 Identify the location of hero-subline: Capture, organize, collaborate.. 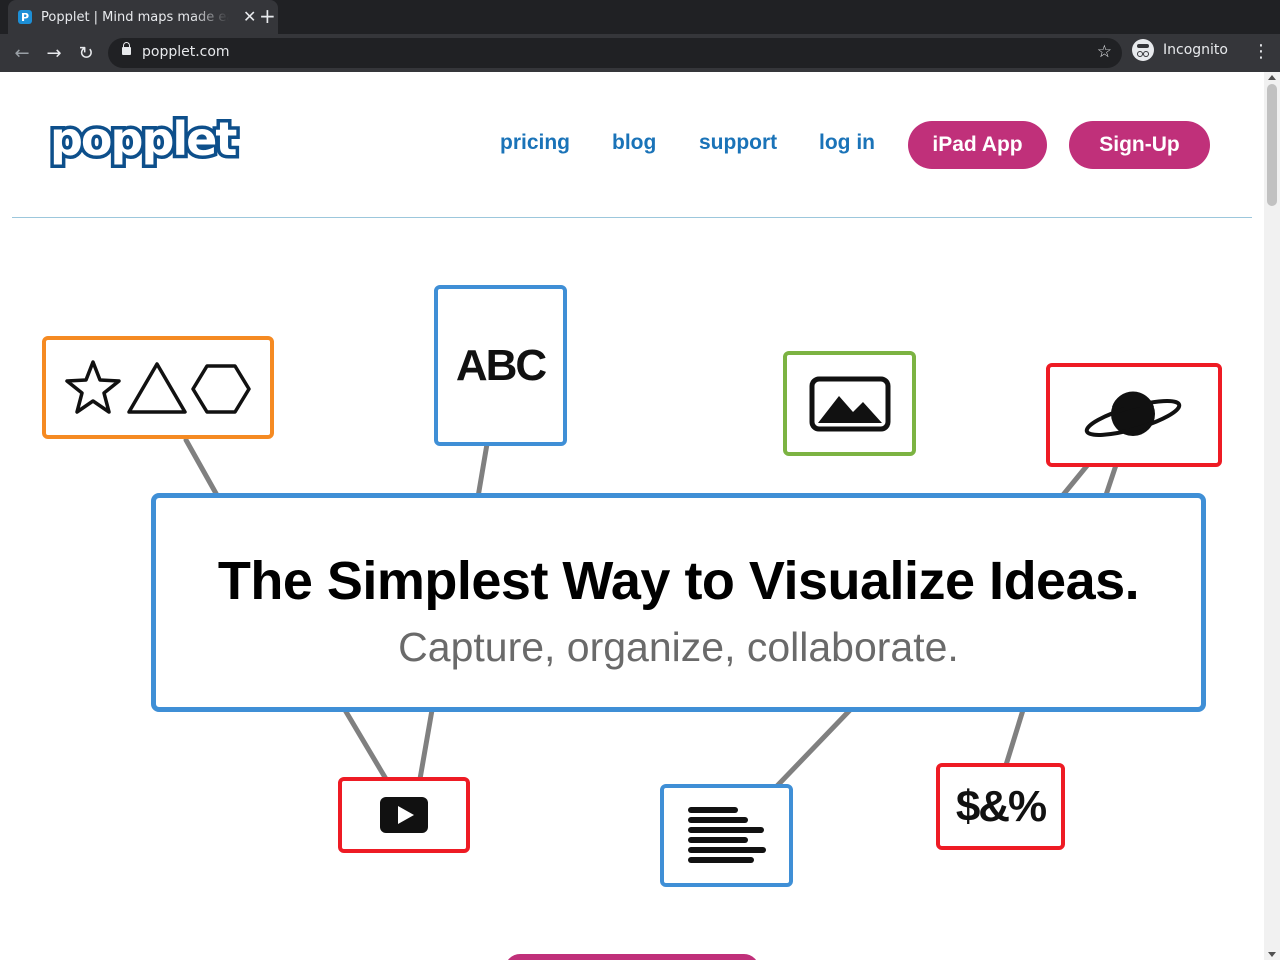
(678, 647).